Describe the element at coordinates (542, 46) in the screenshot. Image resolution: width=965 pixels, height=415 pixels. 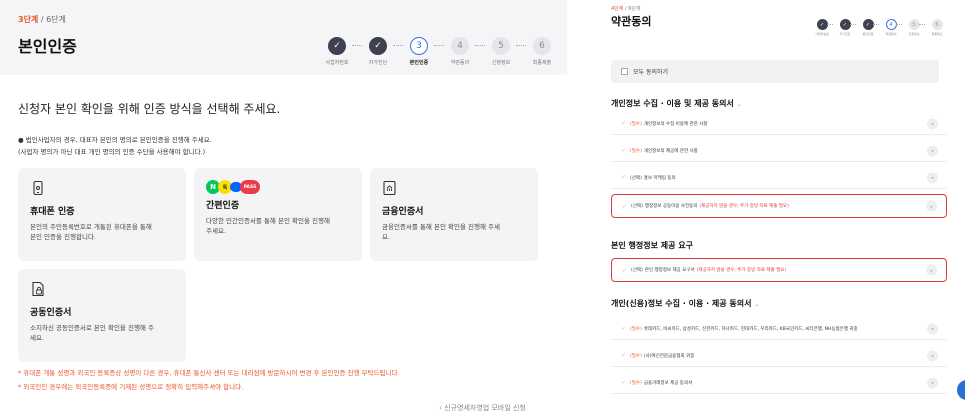
I see `step-number: 6` at that location.